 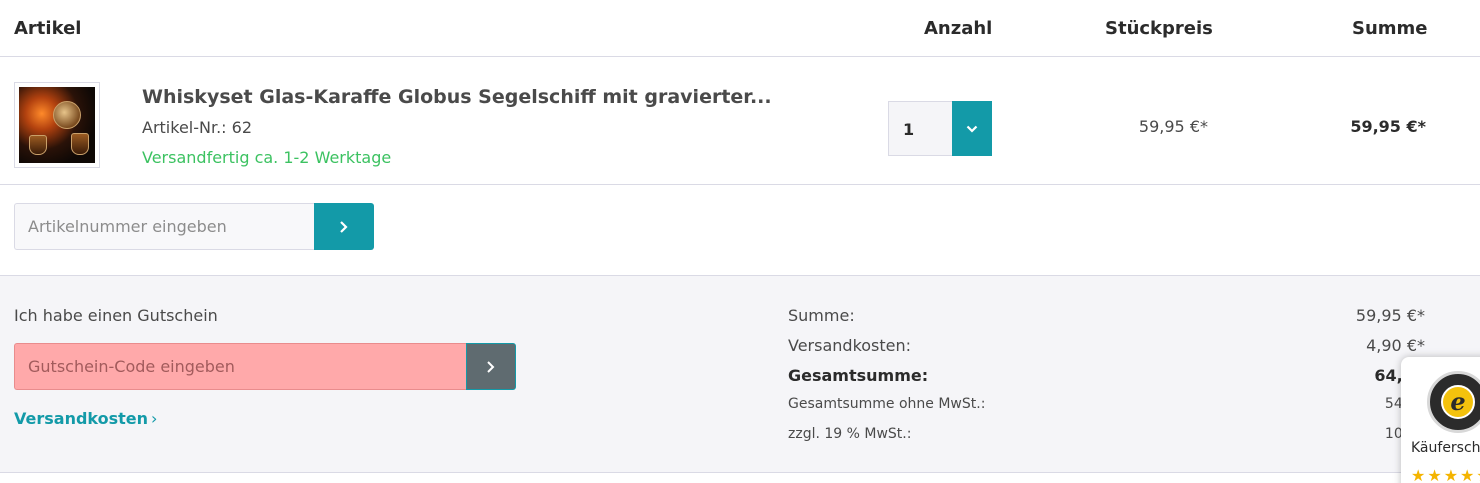 What do you see at coordinates (909, 129) in the screenshot?
I see `quantity-value: 1` at bounding box center [909, 129].